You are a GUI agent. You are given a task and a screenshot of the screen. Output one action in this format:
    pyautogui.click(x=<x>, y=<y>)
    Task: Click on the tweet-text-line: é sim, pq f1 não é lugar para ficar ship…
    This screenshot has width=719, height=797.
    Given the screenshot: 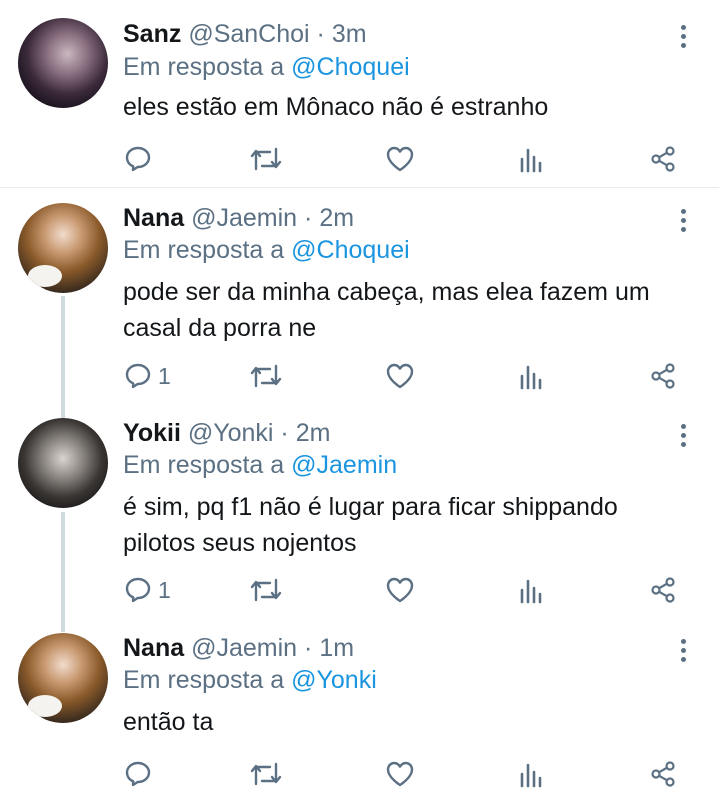 What is the action you would take?
    pyautogui.click(x=370, y=507)
    